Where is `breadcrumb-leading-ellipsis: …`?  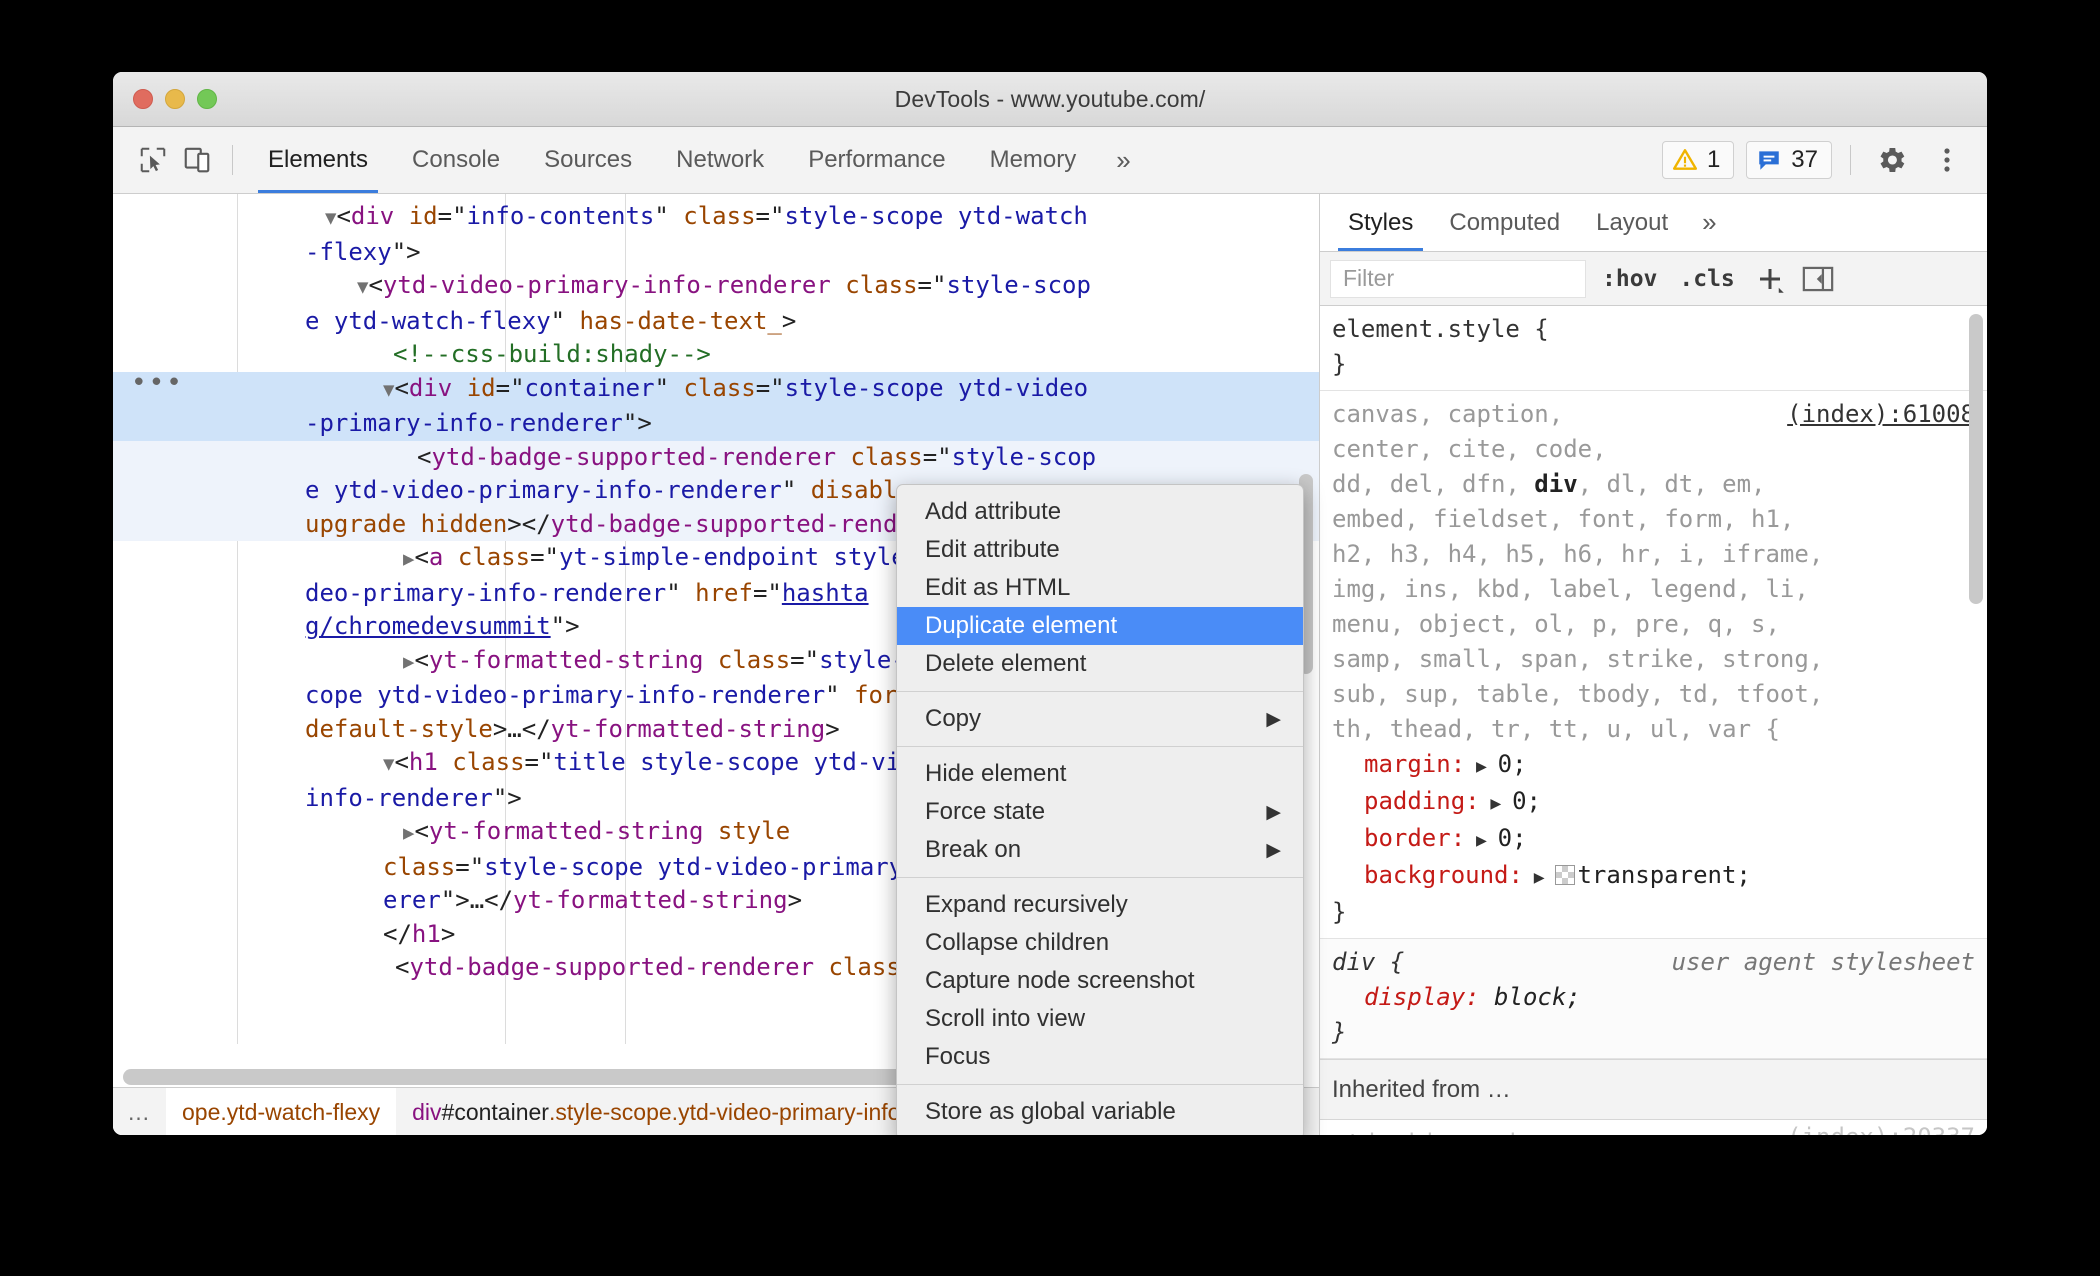 breadcrumb-leading-ellipsis: … is located at coordinates (139, 1112).